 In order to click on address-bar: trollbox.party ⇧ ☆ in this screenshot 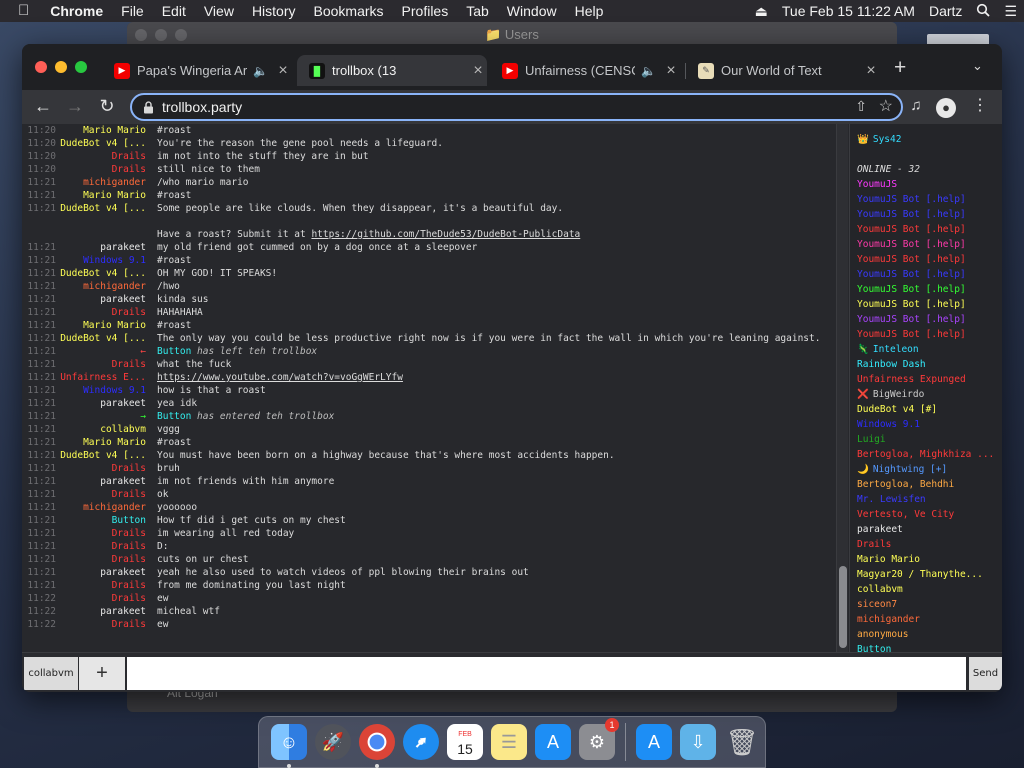, I will do `click(516, 107)`.